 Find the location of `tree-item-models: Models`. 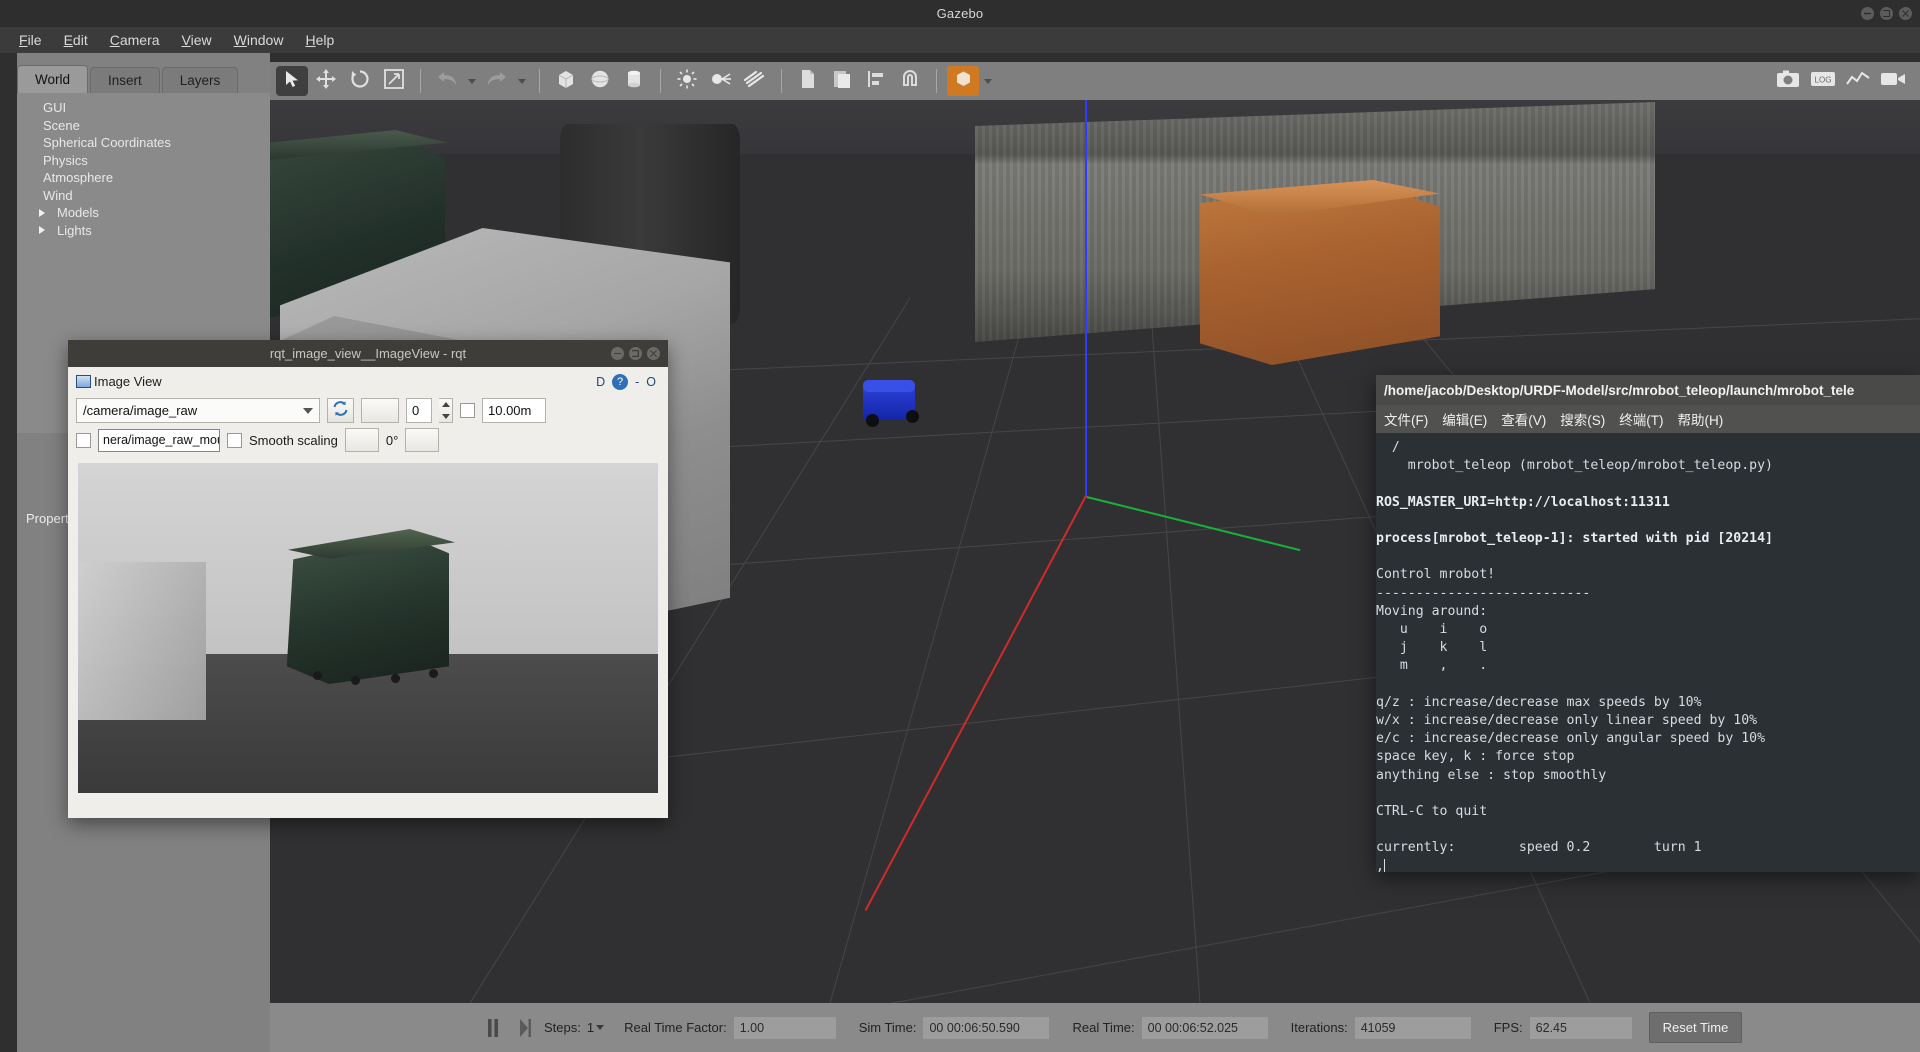

tree-item-models: Models is located at coordinates (143, 213).